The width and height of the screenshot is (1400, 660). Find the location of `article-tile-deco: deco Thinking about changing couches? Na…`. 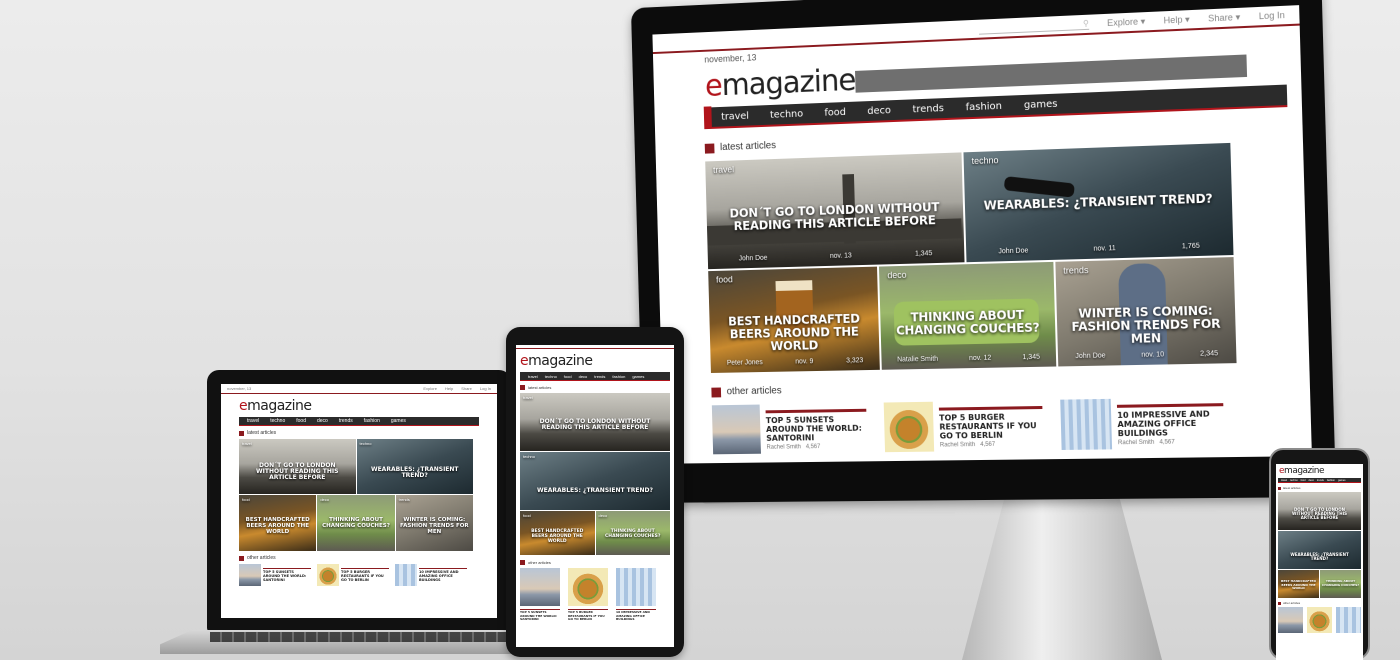

article-tile-deco: deco Thinking about changing couches? Na… is located at coordinates (967, 315).